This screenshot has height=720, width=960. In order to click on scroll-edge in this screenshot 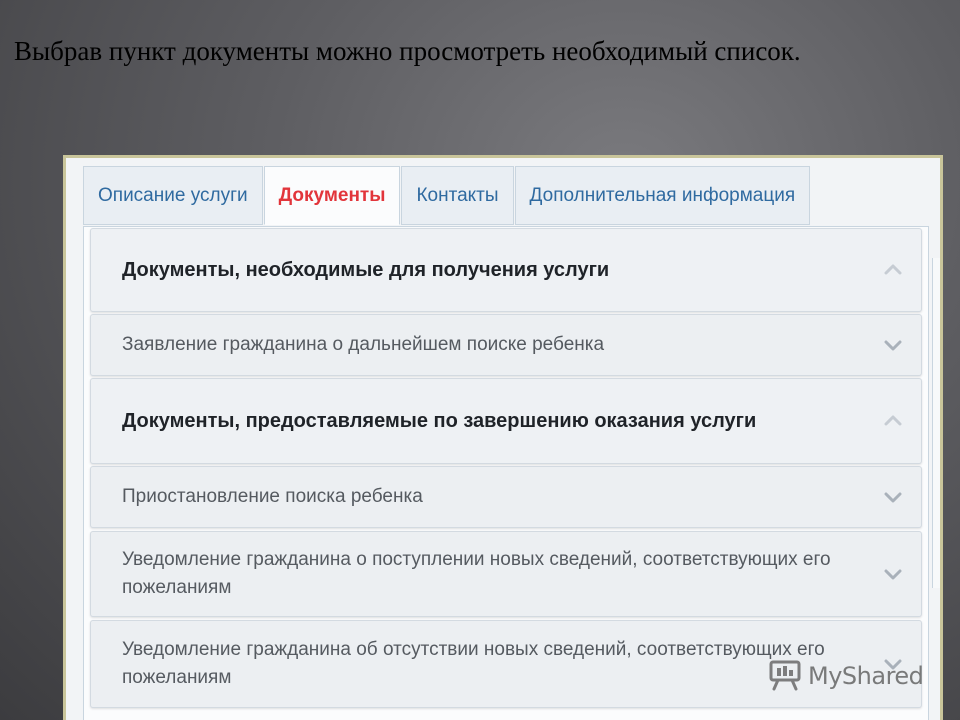, I will do `click(936, 423)`.